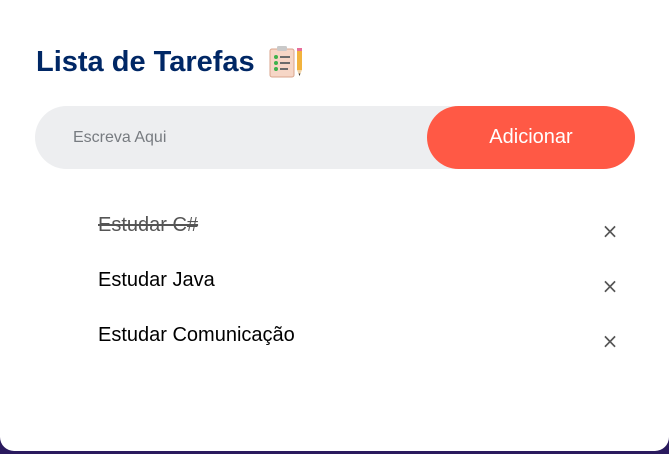 The height and width of the screenshot is (454, 669). Describe the element at coordinates (230, 137) in the screenshot. I see `task-input` at that location.